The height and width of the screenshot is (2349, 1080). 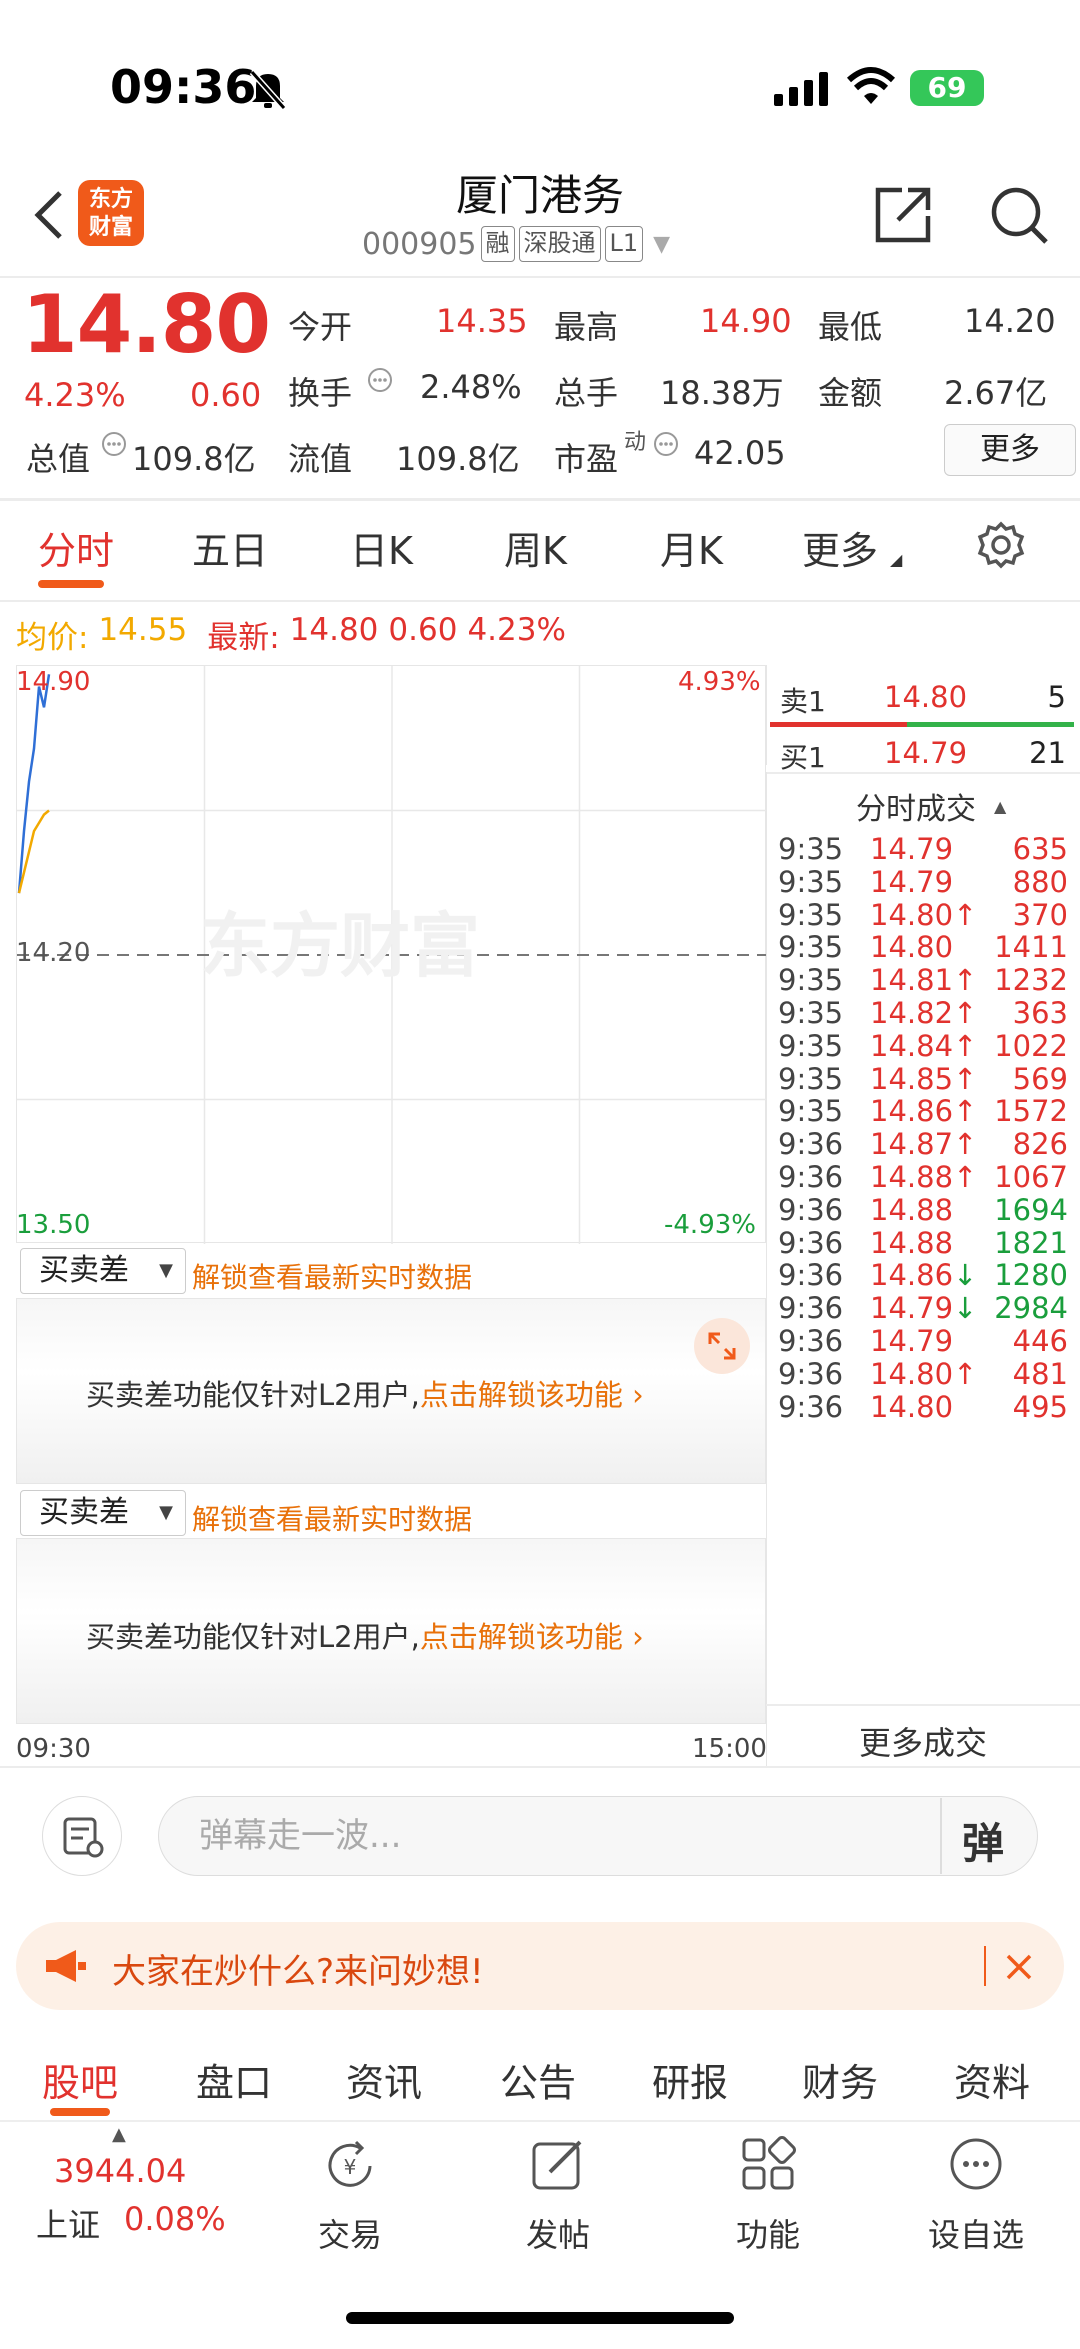 I want to click on order-book-ratio-bar, so click(x=922, y=724).